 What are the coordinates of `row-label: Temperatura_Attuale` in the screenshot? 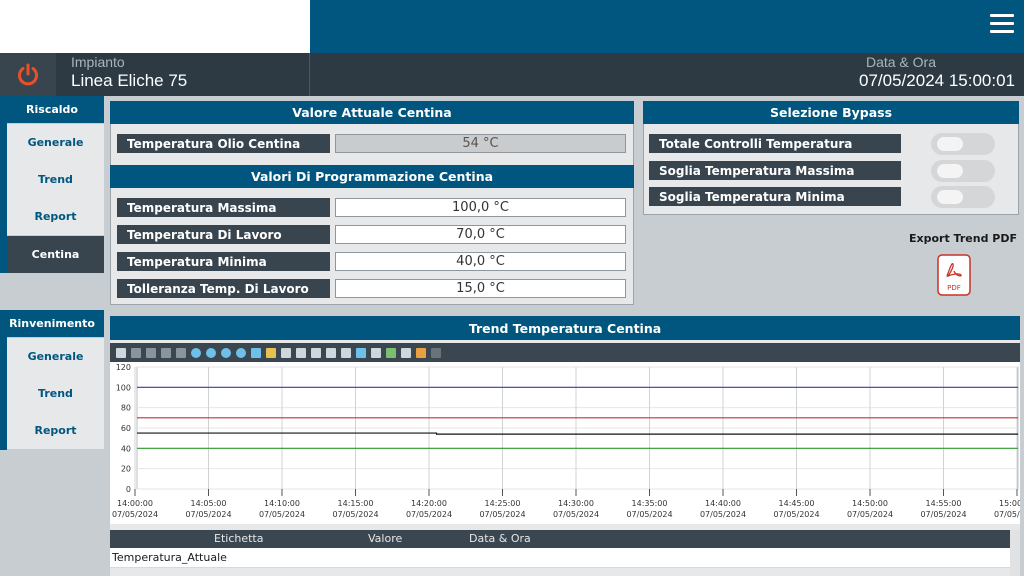 It's located at (169, 557).